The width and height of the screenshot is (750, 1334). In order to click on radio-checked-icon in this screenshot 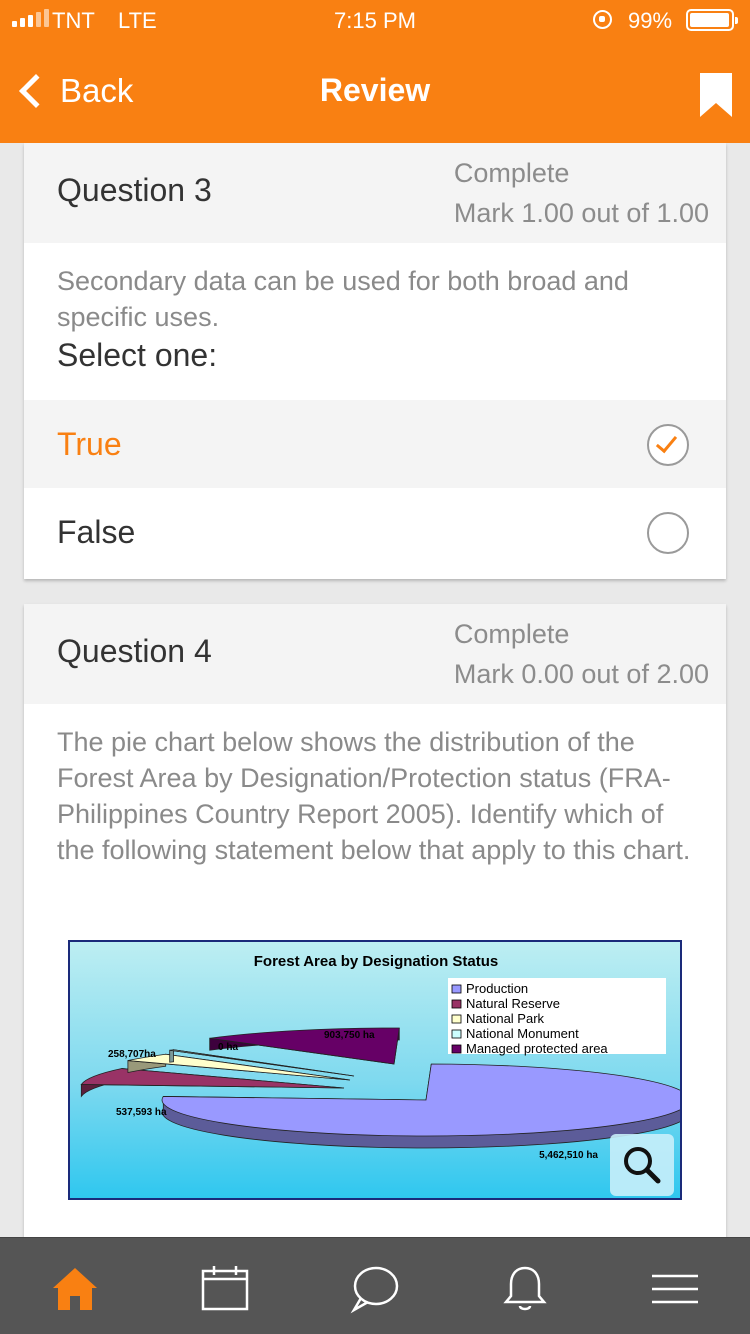, I will do `click(668, 445)`.